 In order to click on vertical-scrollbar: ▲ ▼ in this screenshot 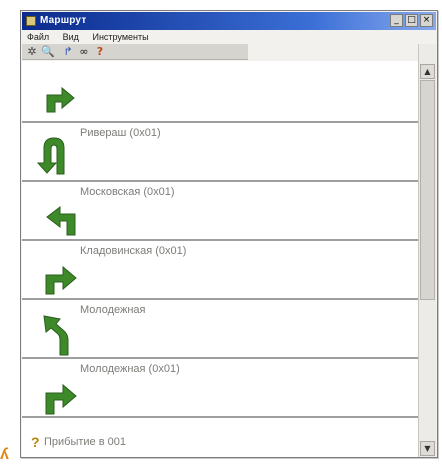, I will do `click(427, 250)`.